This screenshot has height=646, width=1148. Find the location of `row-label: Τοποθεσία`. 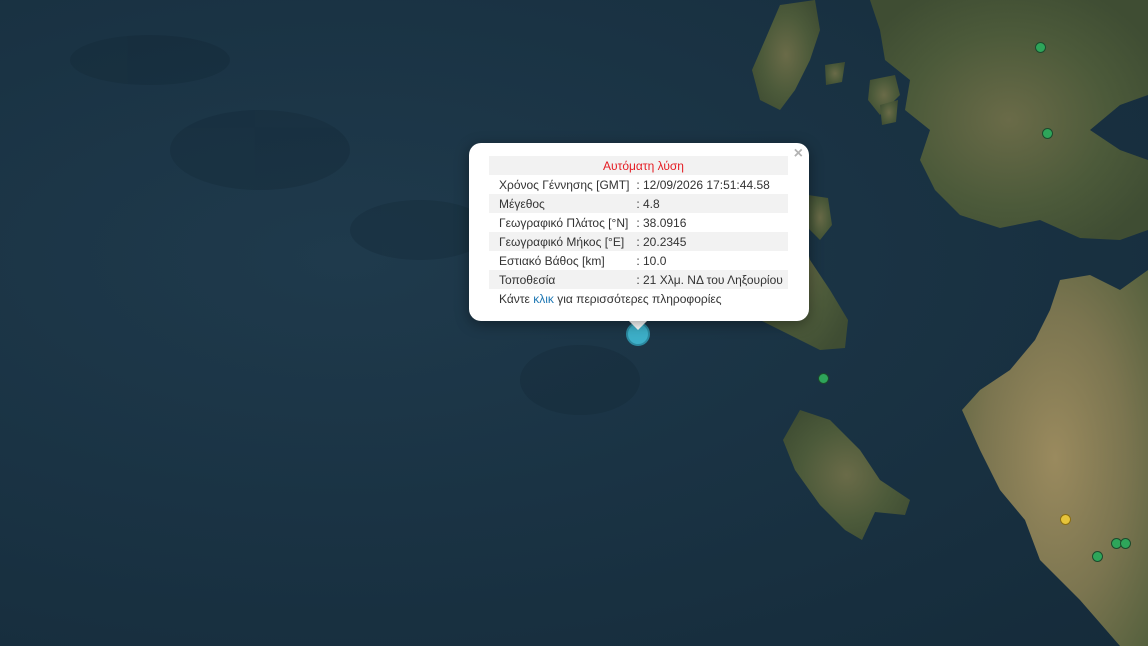

row-label: Τοποθεσία is located at coordinates (562, 279).